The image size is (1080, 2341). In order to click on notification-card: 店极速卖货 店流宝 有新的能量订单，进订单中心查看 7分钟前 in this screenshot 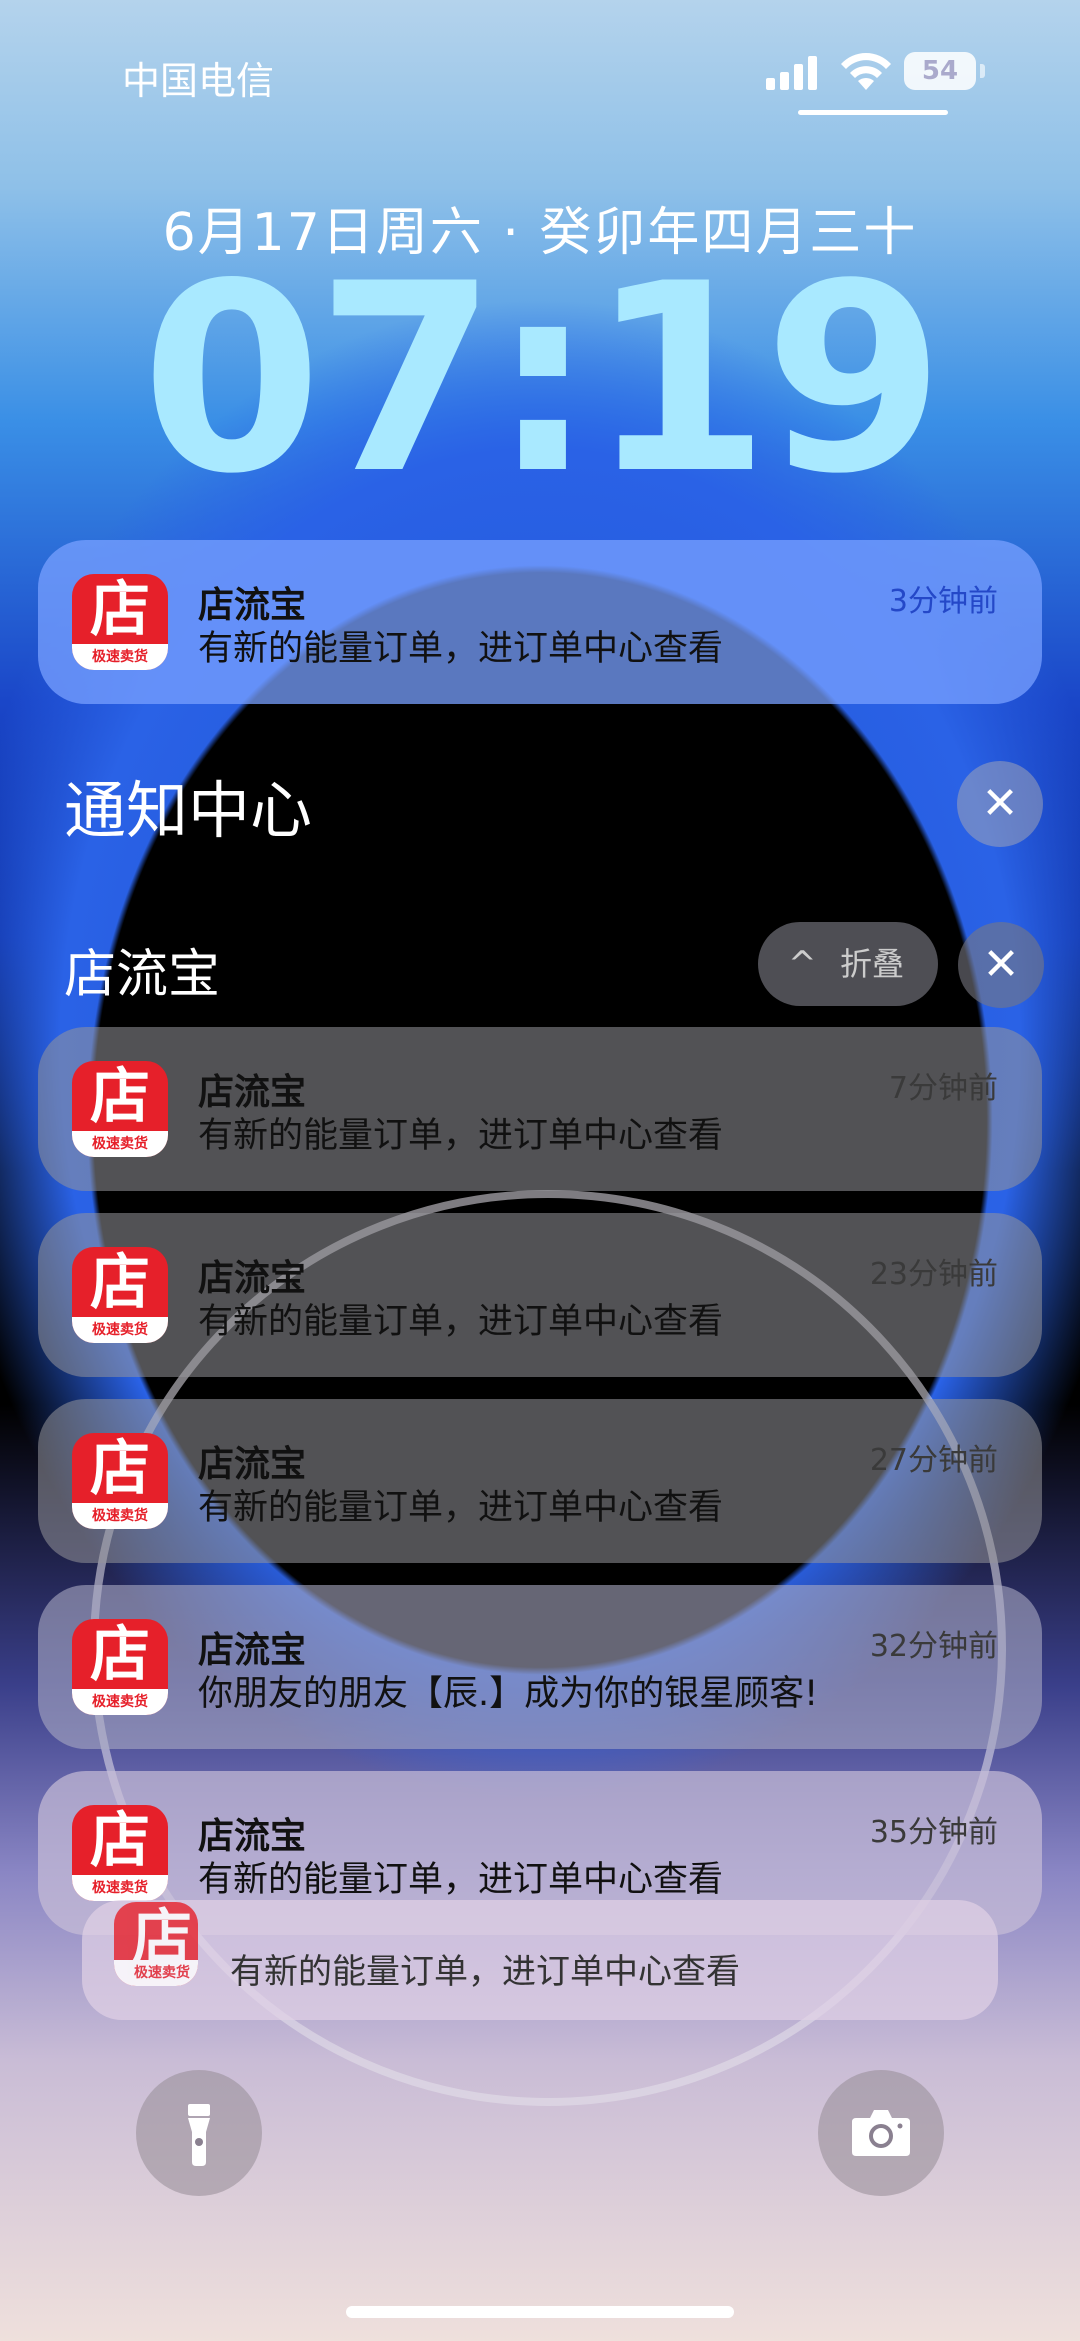, I will do `click(540, 1109)`.